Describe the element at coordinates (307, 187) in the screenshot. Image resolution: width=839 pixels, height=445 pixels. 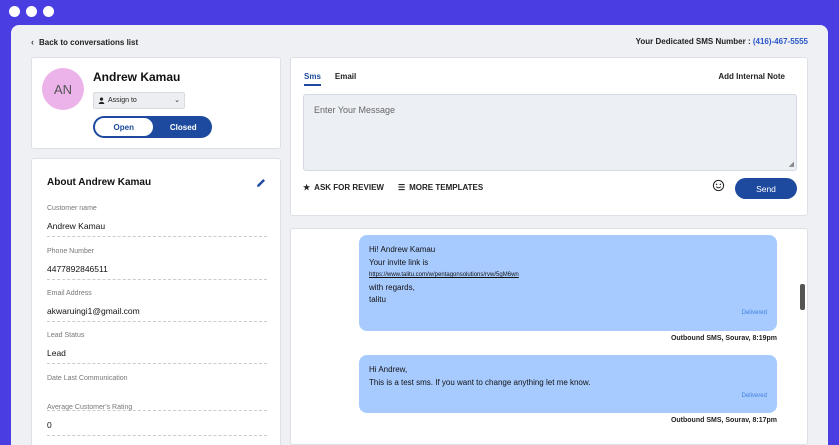
I see `star-icon: ★` at that location.